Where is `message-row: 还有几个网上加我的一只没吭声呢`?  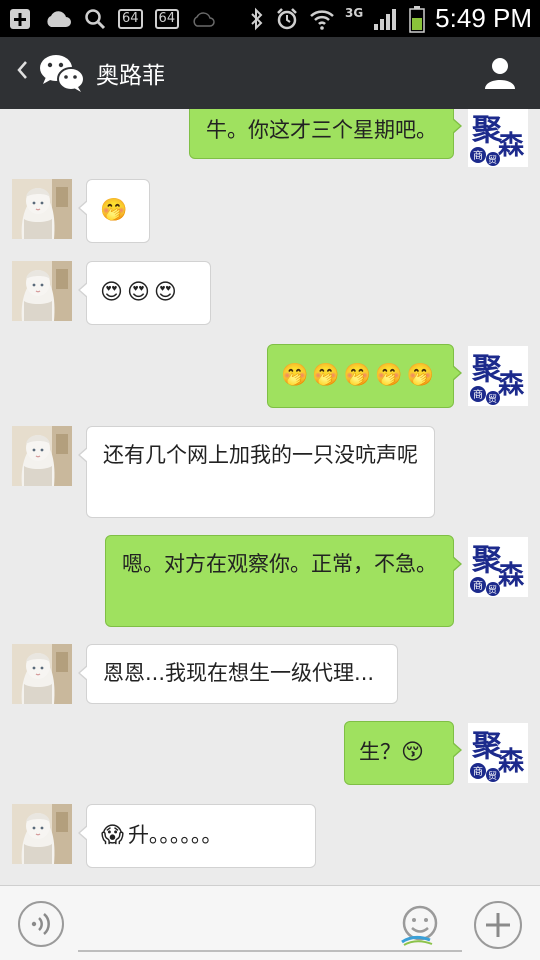
message-row: 还有几个网上加我的一只没吭声呢 is located at coordinates (270, 472).